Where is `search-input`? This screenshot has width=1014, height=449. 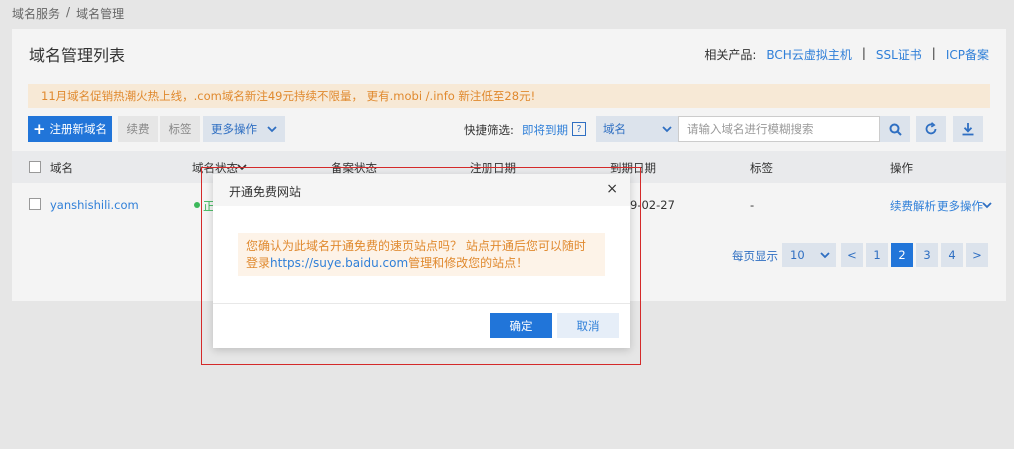
search-input is located at coordinates (779, 129).